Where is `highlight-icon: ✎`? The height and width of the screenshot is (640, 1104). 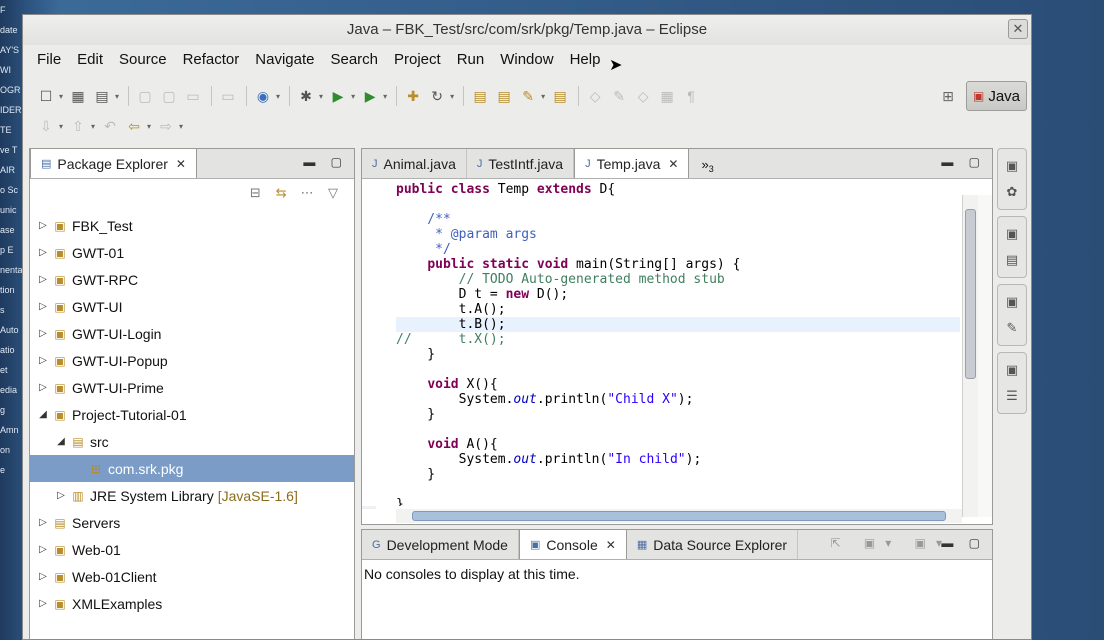
highlight-icon: ✎ is located at coordinates (619, 96).